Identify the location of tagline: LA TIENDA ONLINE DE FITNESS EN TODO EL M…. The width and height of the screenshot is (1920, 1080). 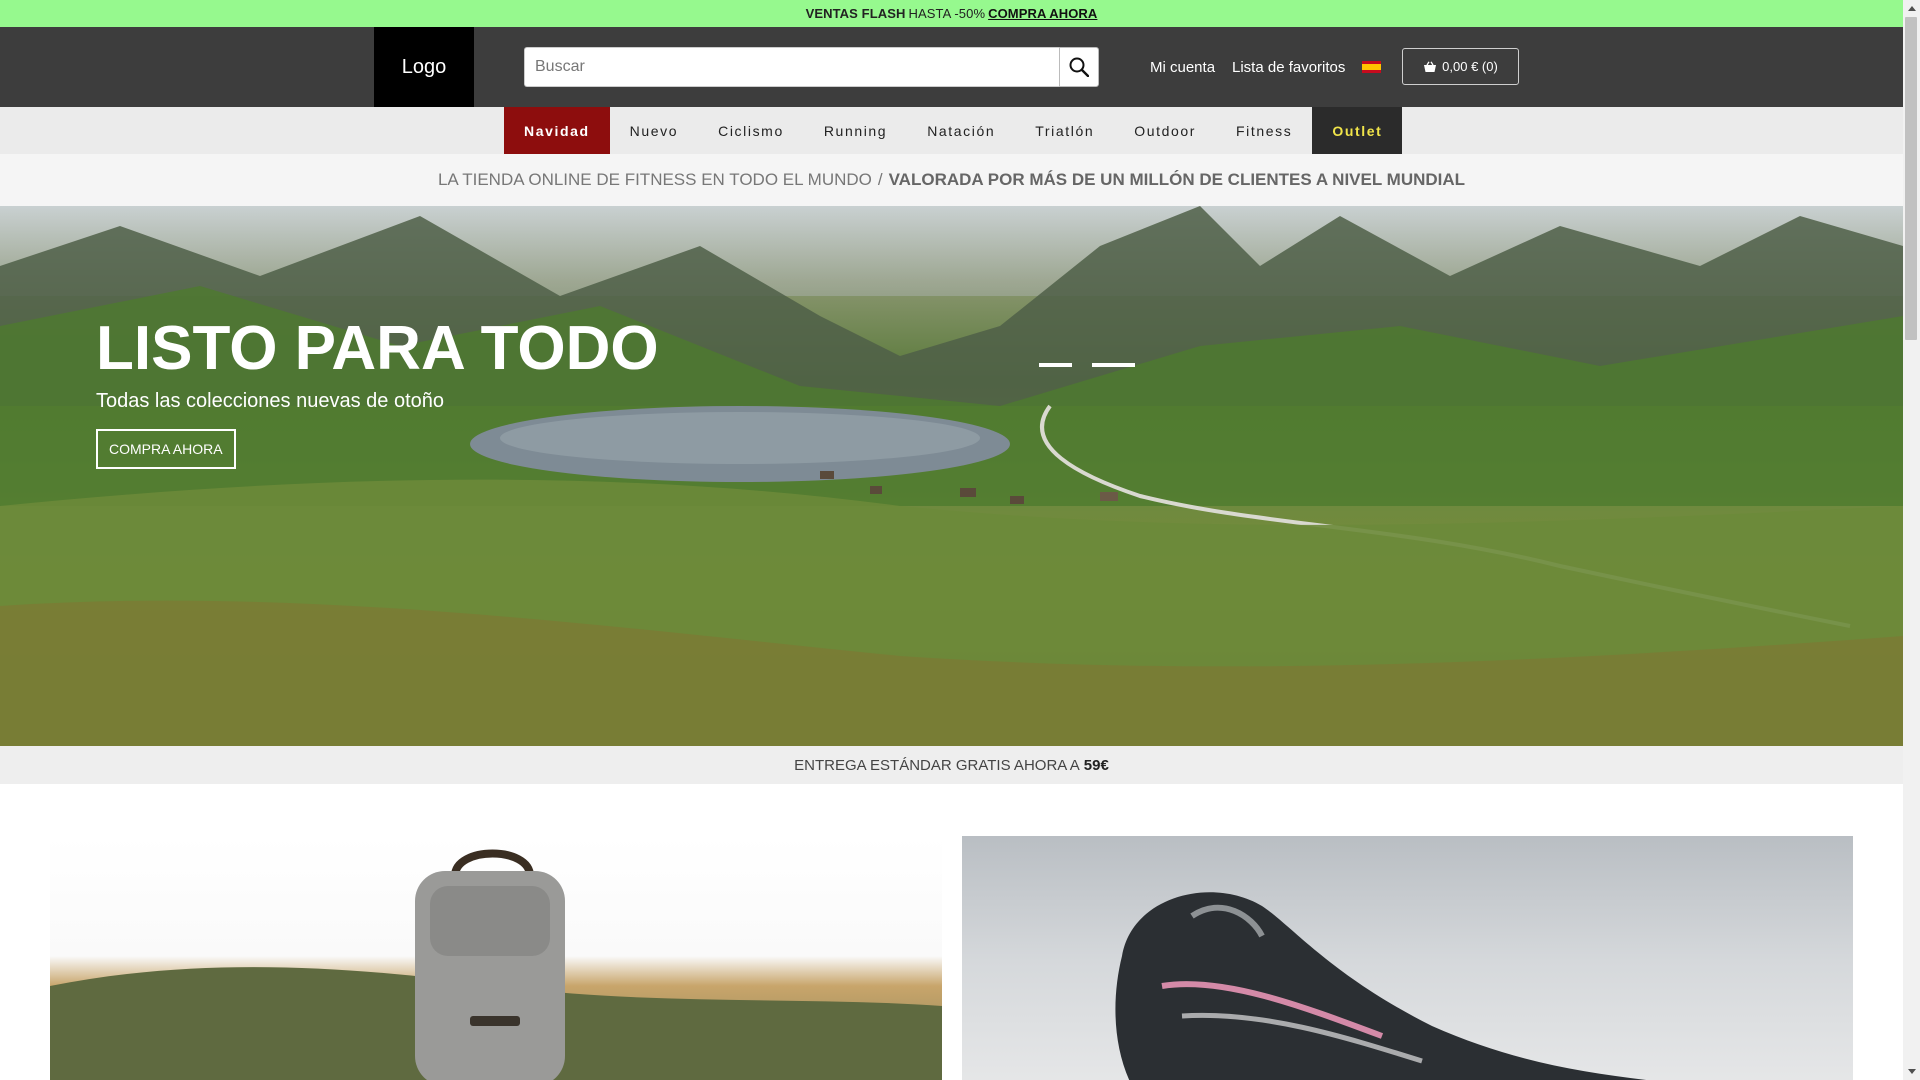
(951, 180).